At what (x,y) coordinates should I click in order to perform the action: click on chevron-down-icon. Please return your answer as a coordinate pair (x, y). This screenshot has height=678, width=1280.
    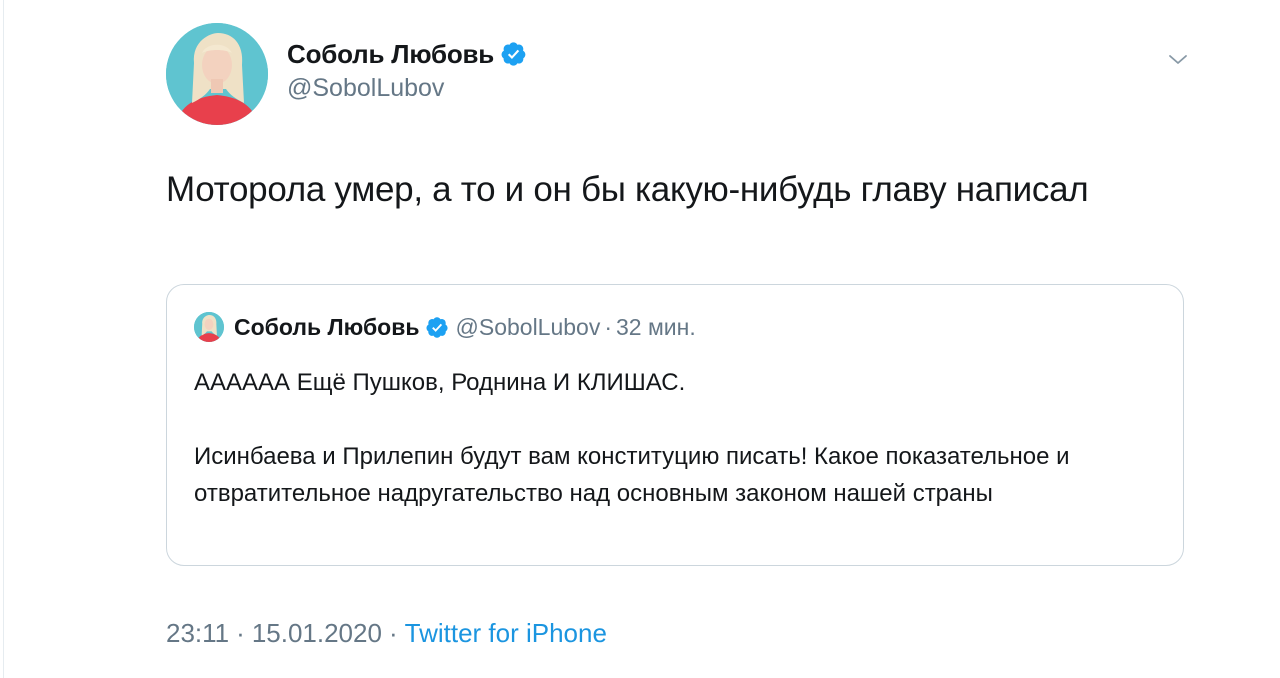
    Looking at the image, I should click on (1178, 60).